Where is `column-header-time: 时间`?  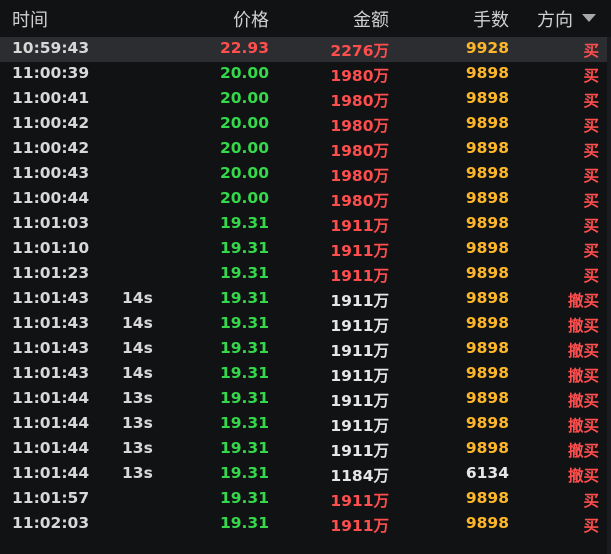
column-header-time: 时间 is located at coordinates (30, 19).